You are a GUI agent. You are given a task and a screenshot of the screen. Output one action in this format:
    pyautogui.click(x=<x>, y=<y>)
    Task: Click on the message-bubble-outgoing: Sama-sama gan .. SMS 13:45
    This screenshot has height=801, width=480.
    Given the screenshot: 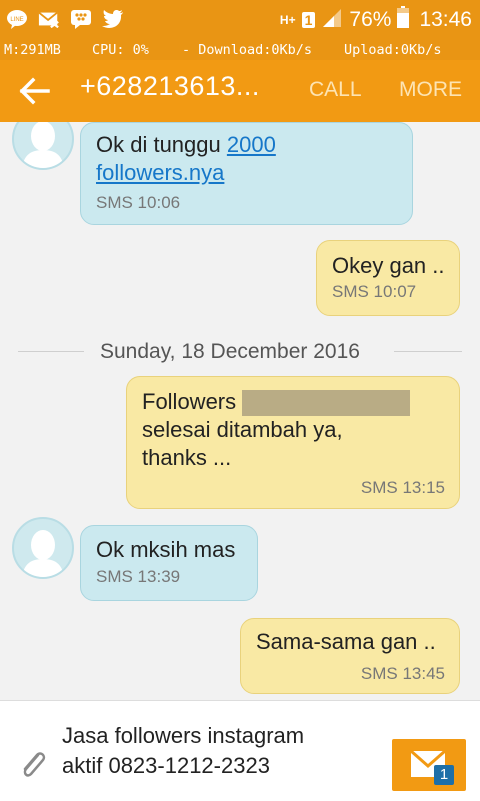 What is the action you would take?
    pyautogui.click(x=350, y=656)
    